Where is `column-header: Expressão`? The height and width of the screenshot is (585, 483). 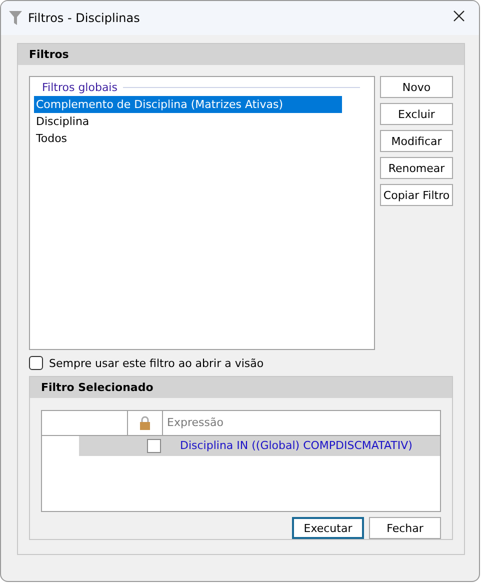 column-header: Expressão is located at coordinates (195, 423).